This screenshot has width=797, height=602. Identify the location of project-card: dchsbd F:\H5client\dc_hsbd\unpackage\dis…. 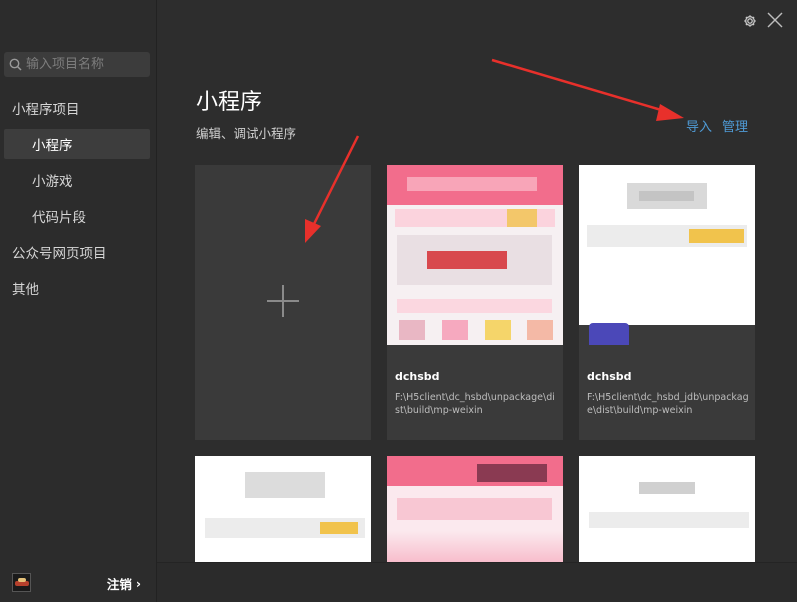
(475, 302).